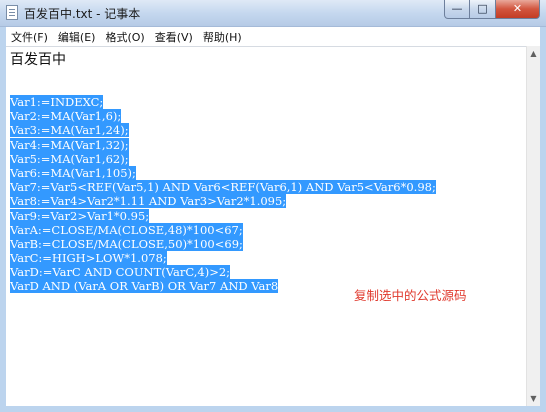 This screenshot has height=412, width=546. What do you see at coordinates (533, 398) in the screenshot?
I see `scroll-down-arrow-icon: ▼` at bounding box center [533, 398].